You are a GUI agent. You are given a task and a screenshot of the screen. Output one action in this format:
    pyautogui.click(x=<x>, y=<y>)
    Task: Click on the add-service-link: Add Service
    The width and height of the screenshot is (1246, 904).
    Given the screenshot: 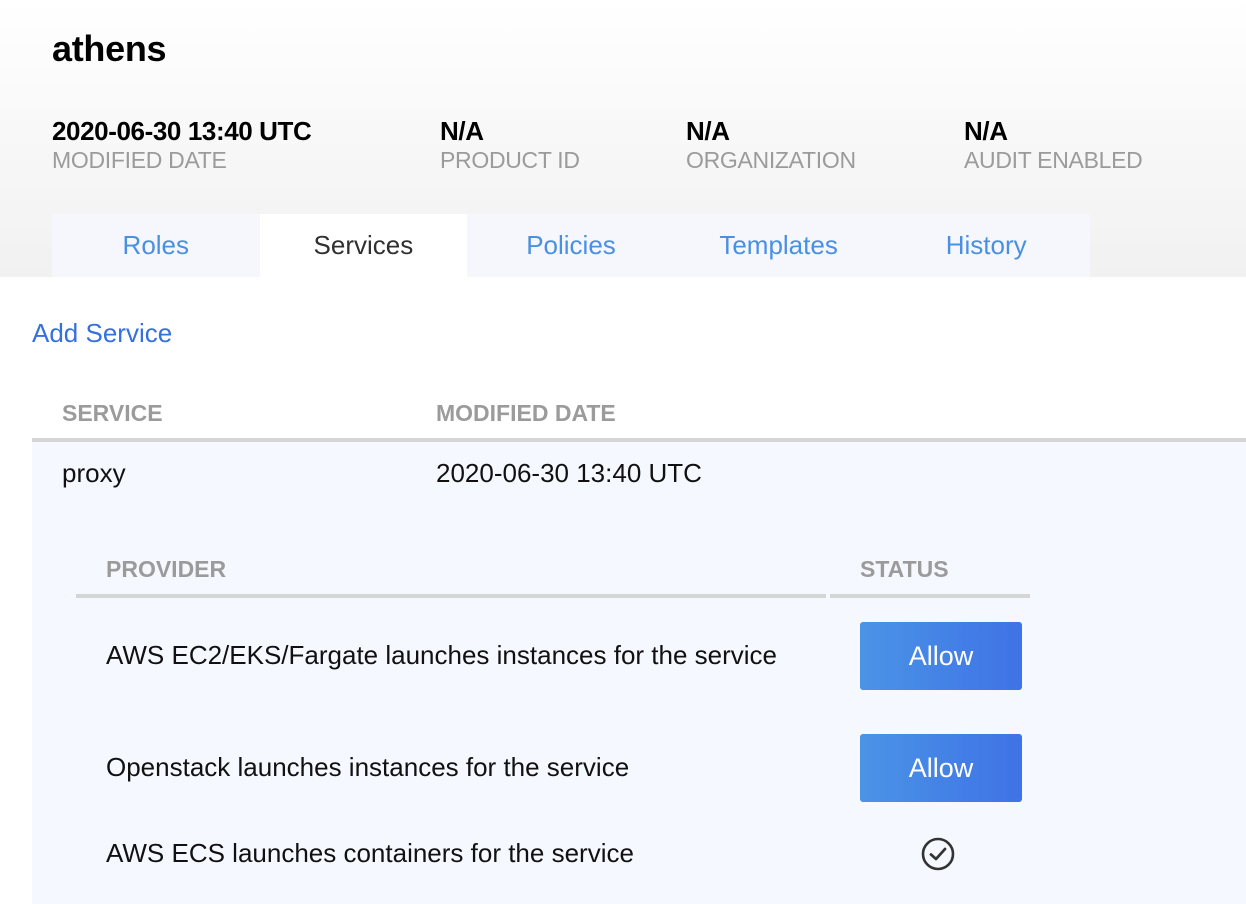 What is the action you would take?
    pyautogui.click(x=102, y=333)
    